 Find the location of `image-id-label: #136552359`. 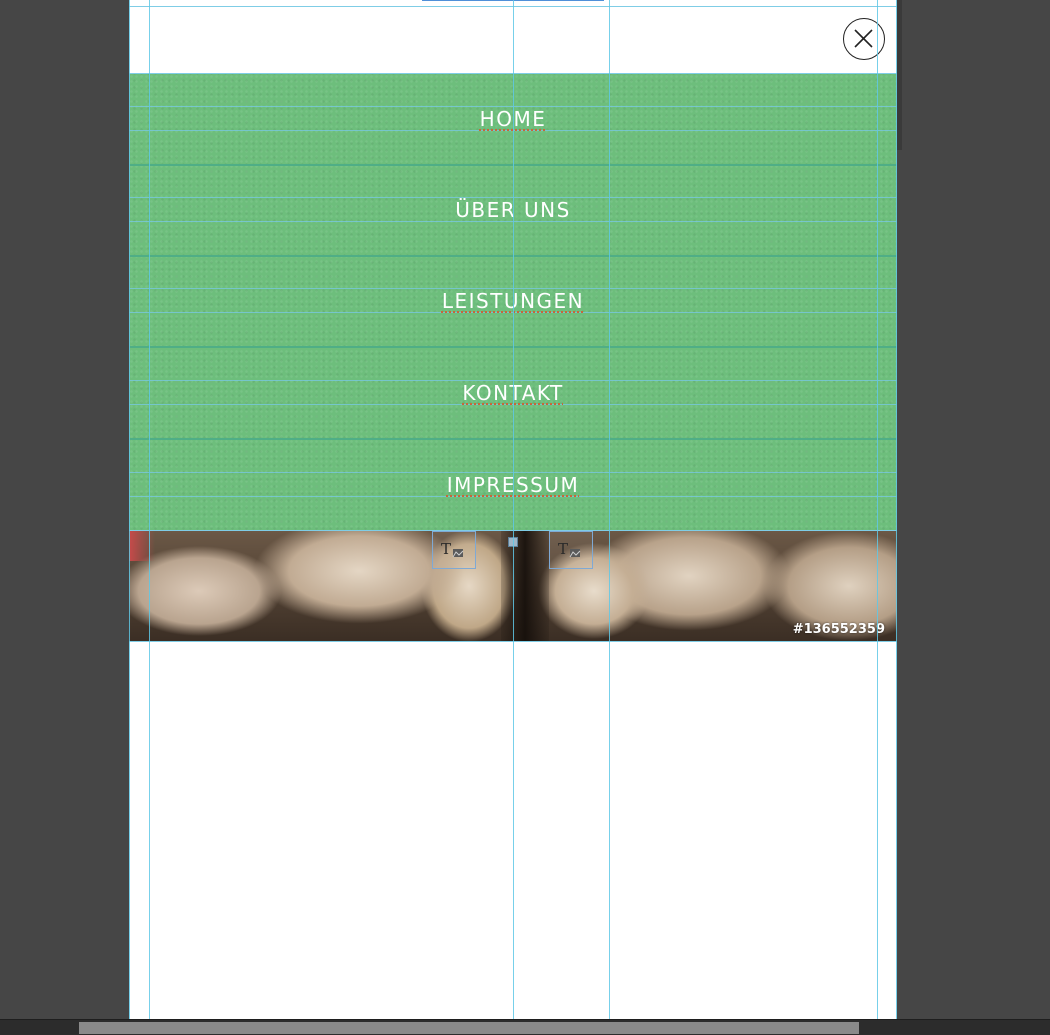

image-id-label: #136552359 is located at coordinates (838, 629).